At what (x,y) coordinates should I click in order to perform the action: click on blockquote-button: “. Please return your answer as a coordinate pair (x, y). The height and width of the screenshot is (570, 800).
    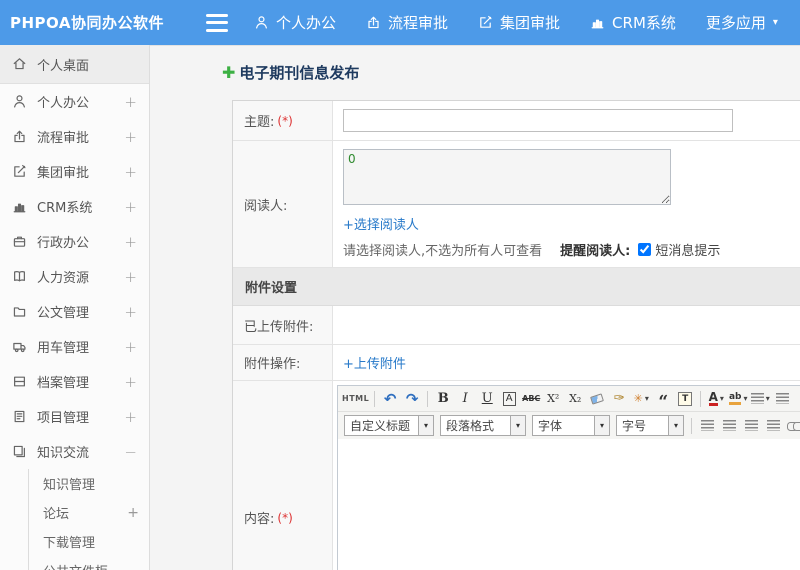
    Looking at the image, I should click on (663, 399).